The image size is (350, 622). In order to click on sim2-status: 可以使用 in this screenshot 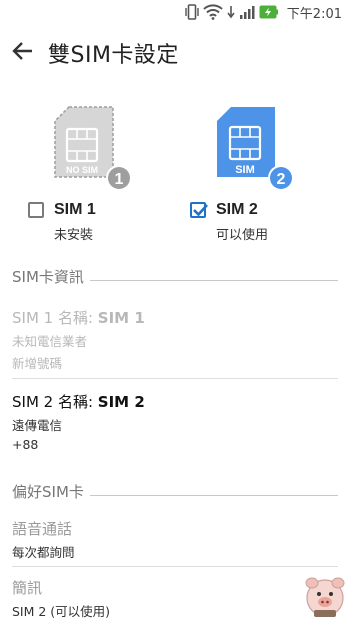, I will do `click(242, 235)`.